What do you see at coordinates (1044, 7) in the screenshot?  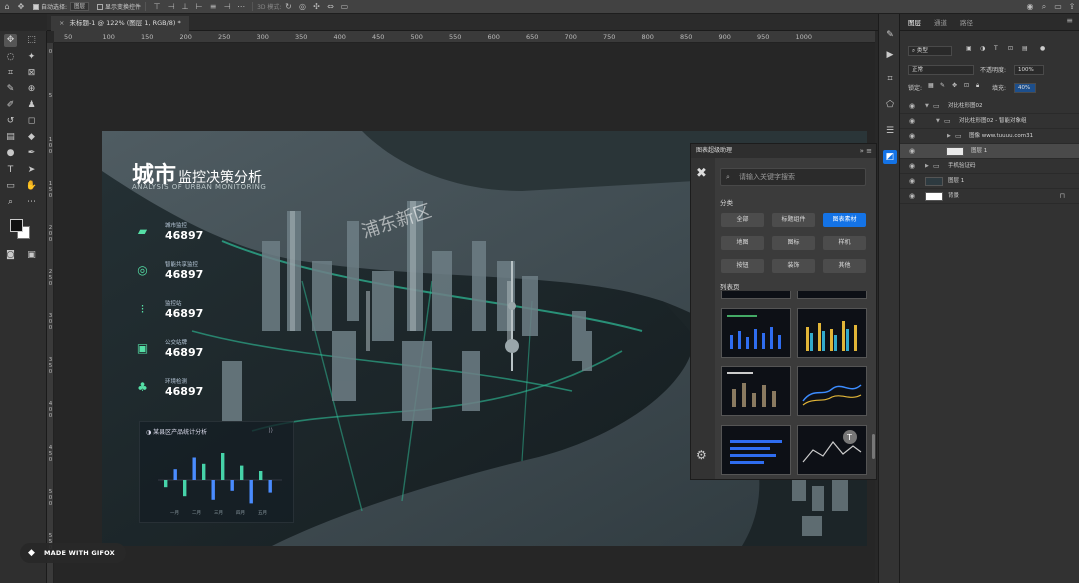 I see `search-icon: ⌕` at bounding box center [1044, 7].